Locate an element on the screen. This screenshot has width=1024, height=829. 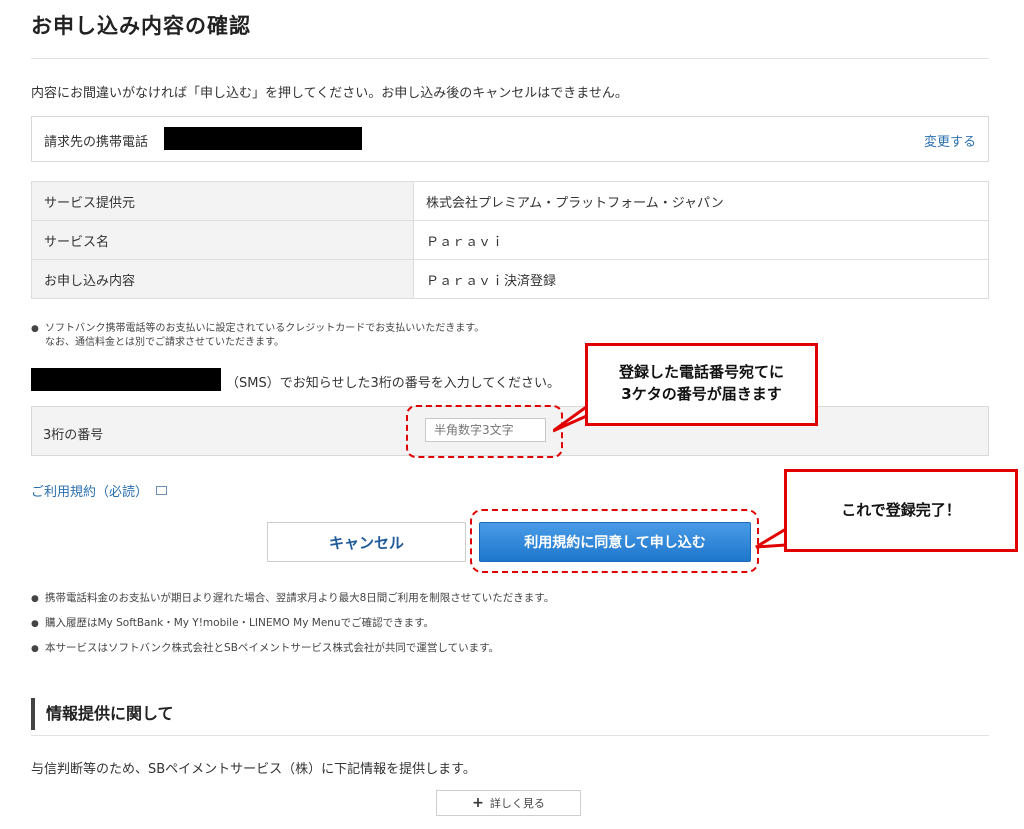
redacted-phone-number is located at coordinates (263, 138).